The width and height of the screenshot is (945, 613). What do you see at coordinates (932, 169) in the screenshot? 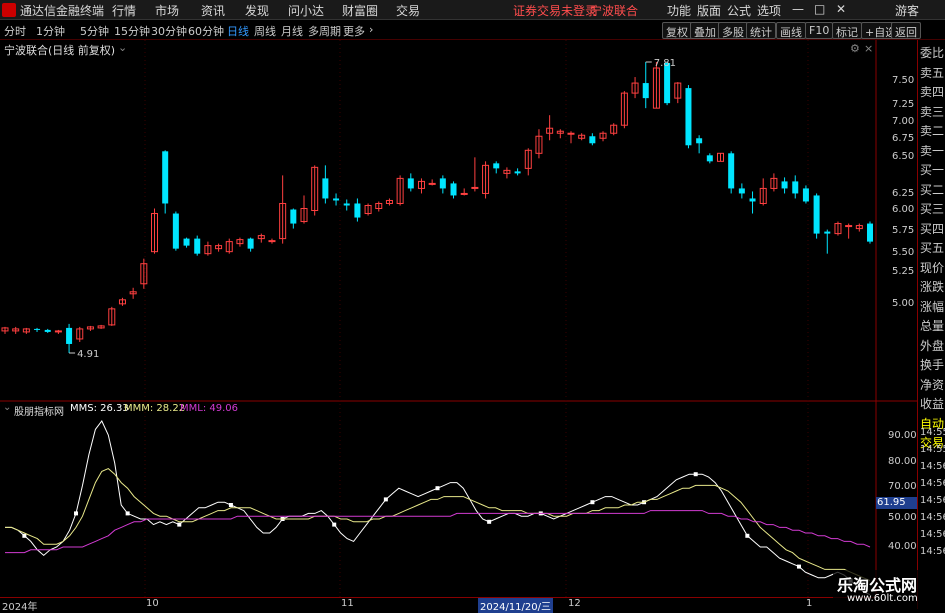
I see `quote-panel-item: 买一` at bounding box center [932, 169].